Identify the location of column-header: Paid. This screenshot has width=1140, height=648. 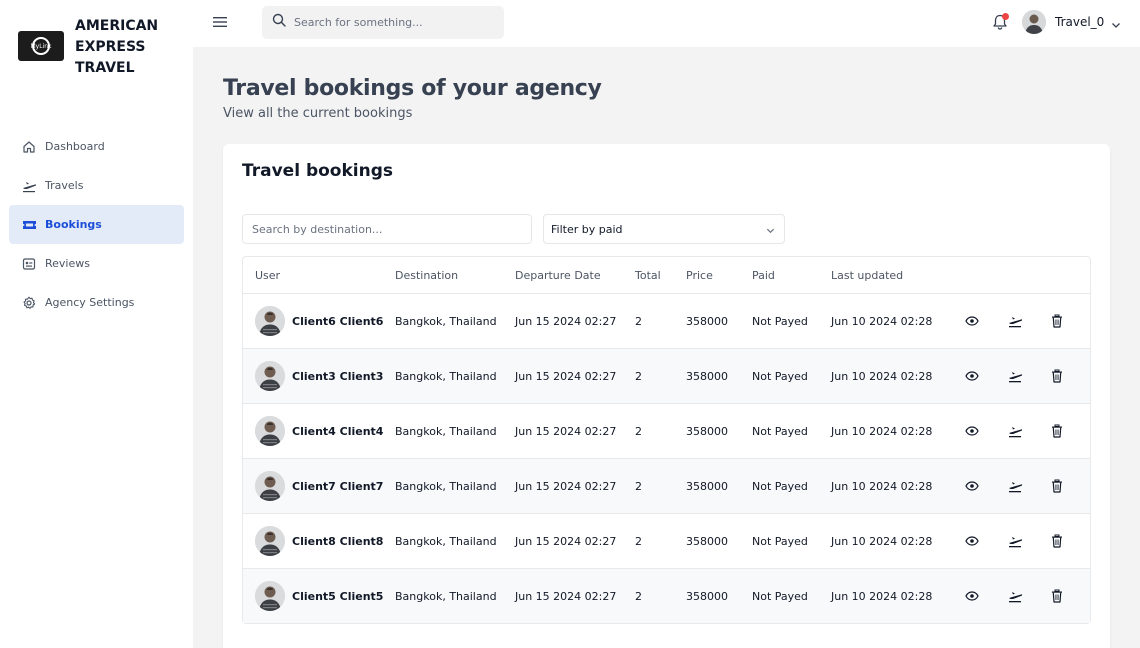
(763, 275).